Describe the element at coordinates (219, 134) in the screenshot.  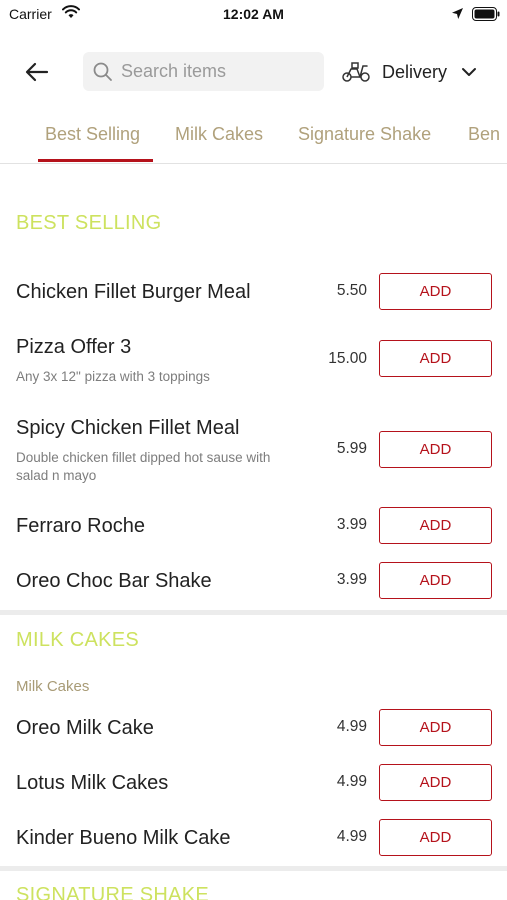
I see `tab-milk-cakes: Milk Cakes` at that location.